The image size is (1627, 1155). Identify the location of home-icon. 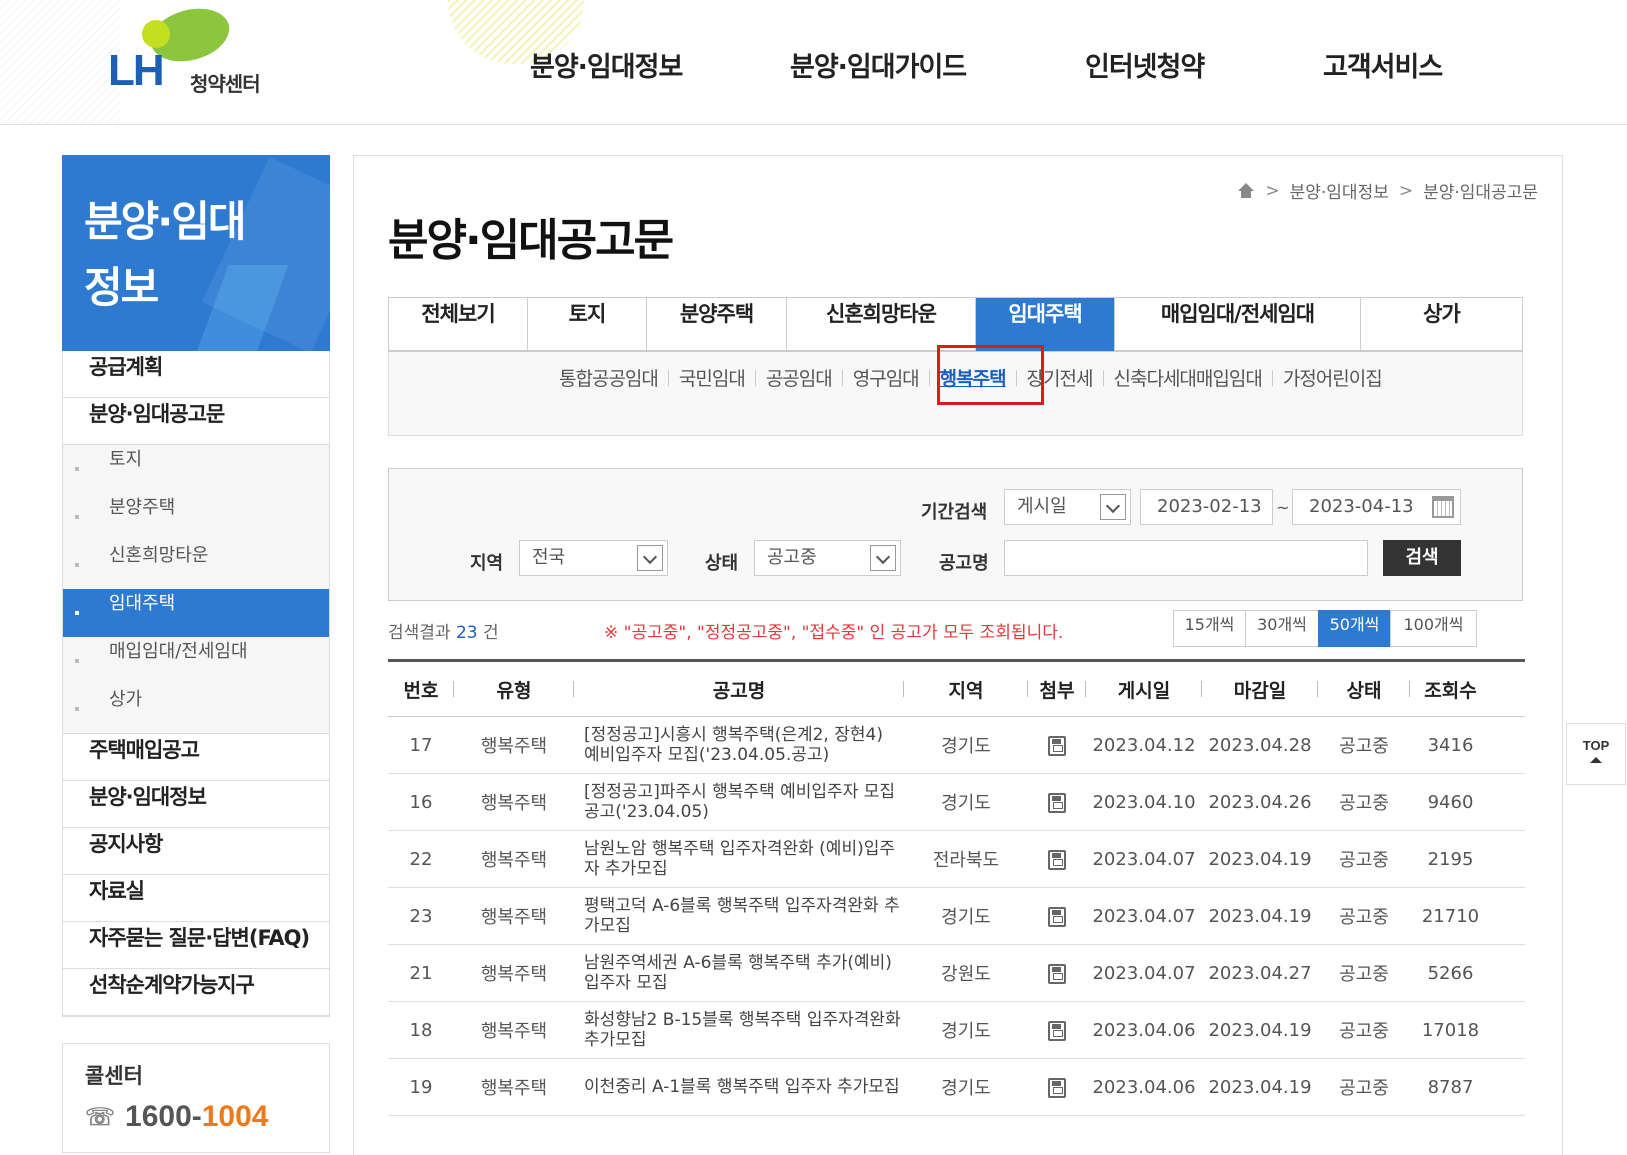
(1246, 190).